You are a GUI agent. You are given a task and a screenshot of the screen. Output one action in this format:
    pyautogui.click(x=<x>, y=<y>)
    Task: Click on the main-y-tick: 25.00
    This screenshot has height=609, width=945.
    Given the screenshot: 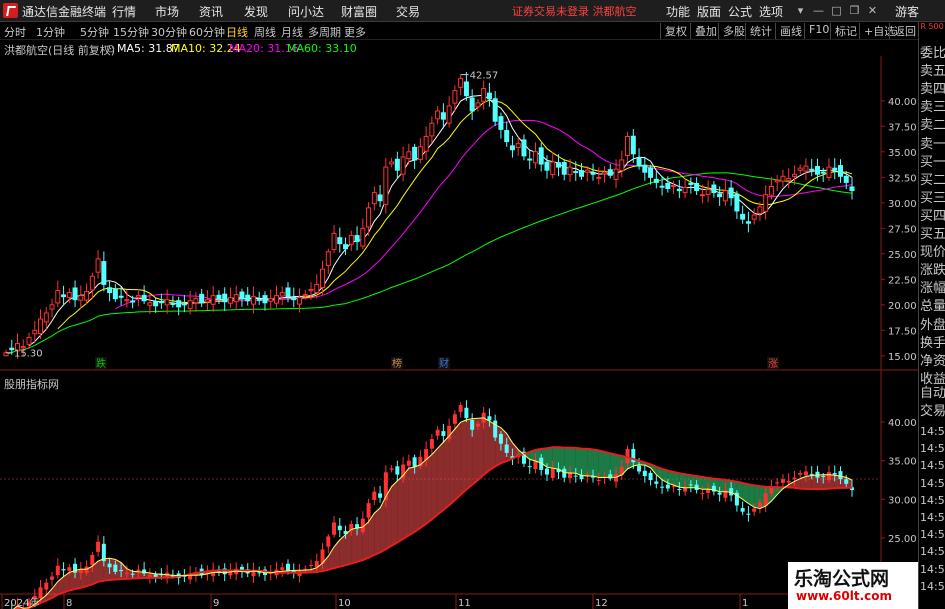 What is the action you would take?
    pyautogui.click(x=902, y=255)
    